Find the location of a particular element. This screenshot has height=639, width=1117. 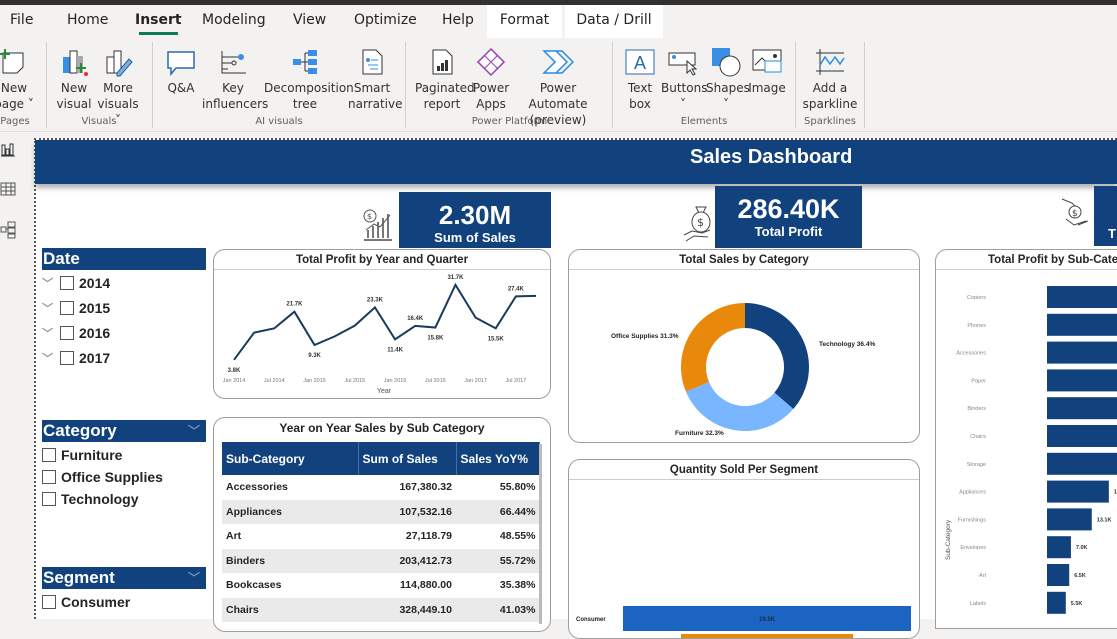

data-label: 27.4K is located at coordinates (516, 289).